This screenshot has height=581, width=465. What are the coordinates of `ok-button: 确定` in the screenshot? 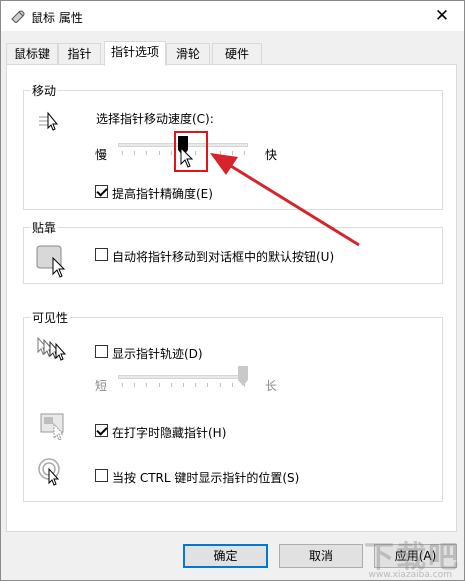 It's located at (225, 556).